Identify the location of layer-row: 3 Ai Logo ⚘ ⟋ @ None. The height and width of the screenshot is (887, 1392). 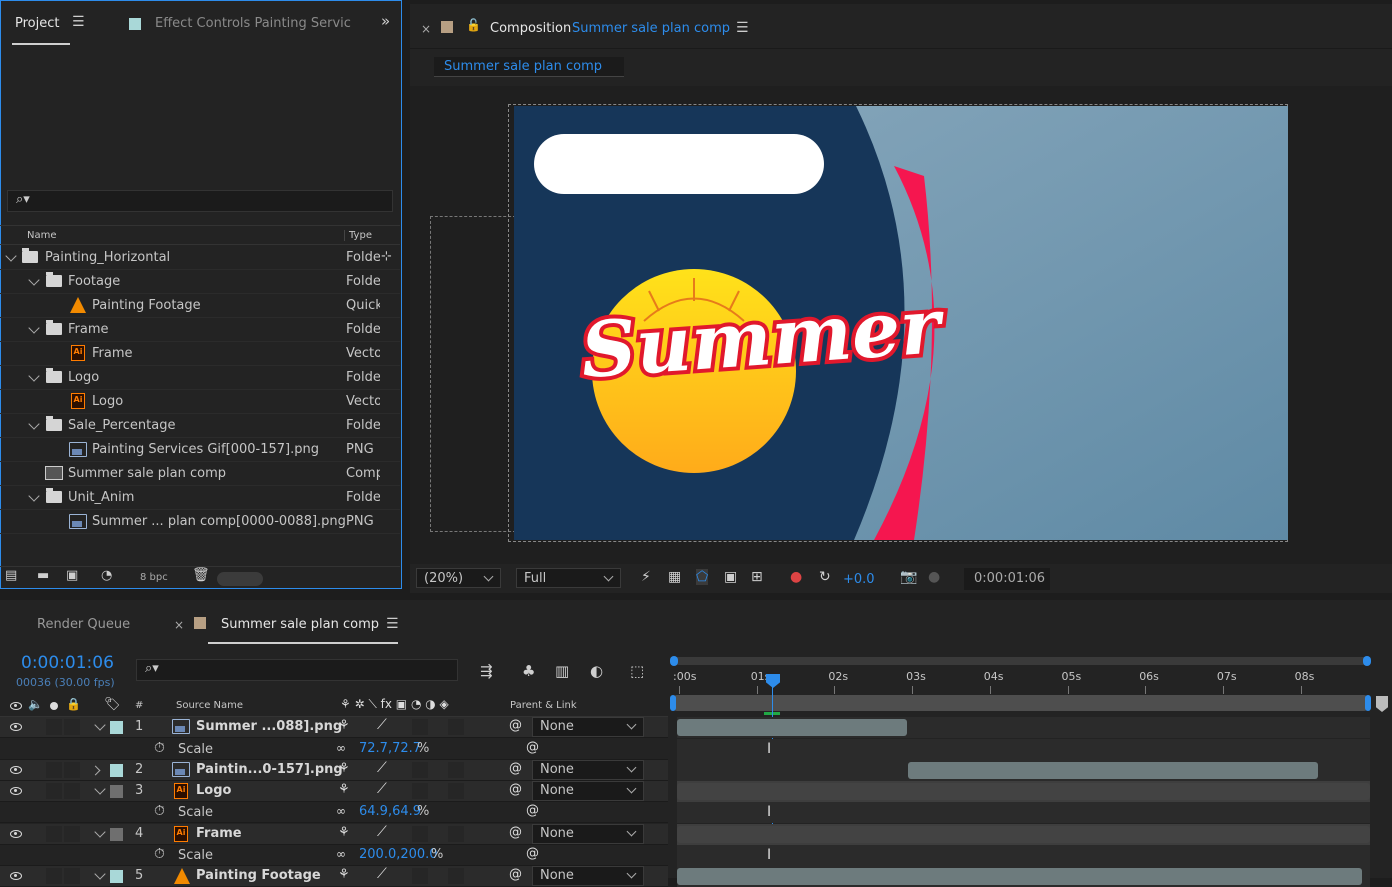
(334, 791).